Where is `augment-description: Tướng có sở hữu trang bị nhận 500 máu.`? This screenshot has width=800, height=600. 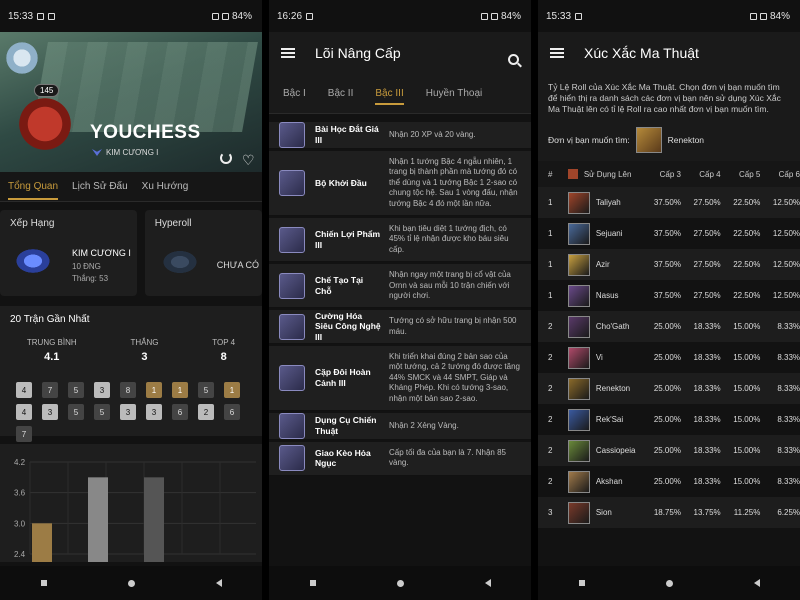 augment-description: Tướng có sở hữu trang bị nhận 500 máu. is located at coordinates (453, 326).